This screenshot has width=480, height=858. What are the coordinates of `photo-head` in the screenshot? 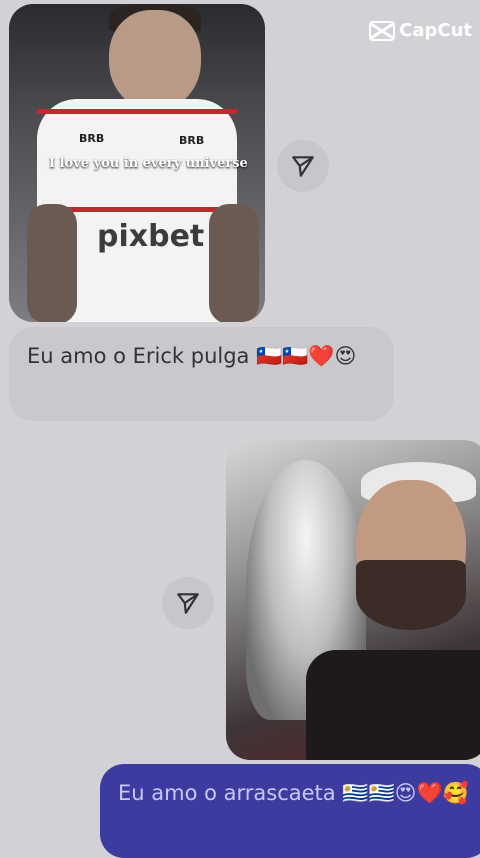 It's located at (155, 60).